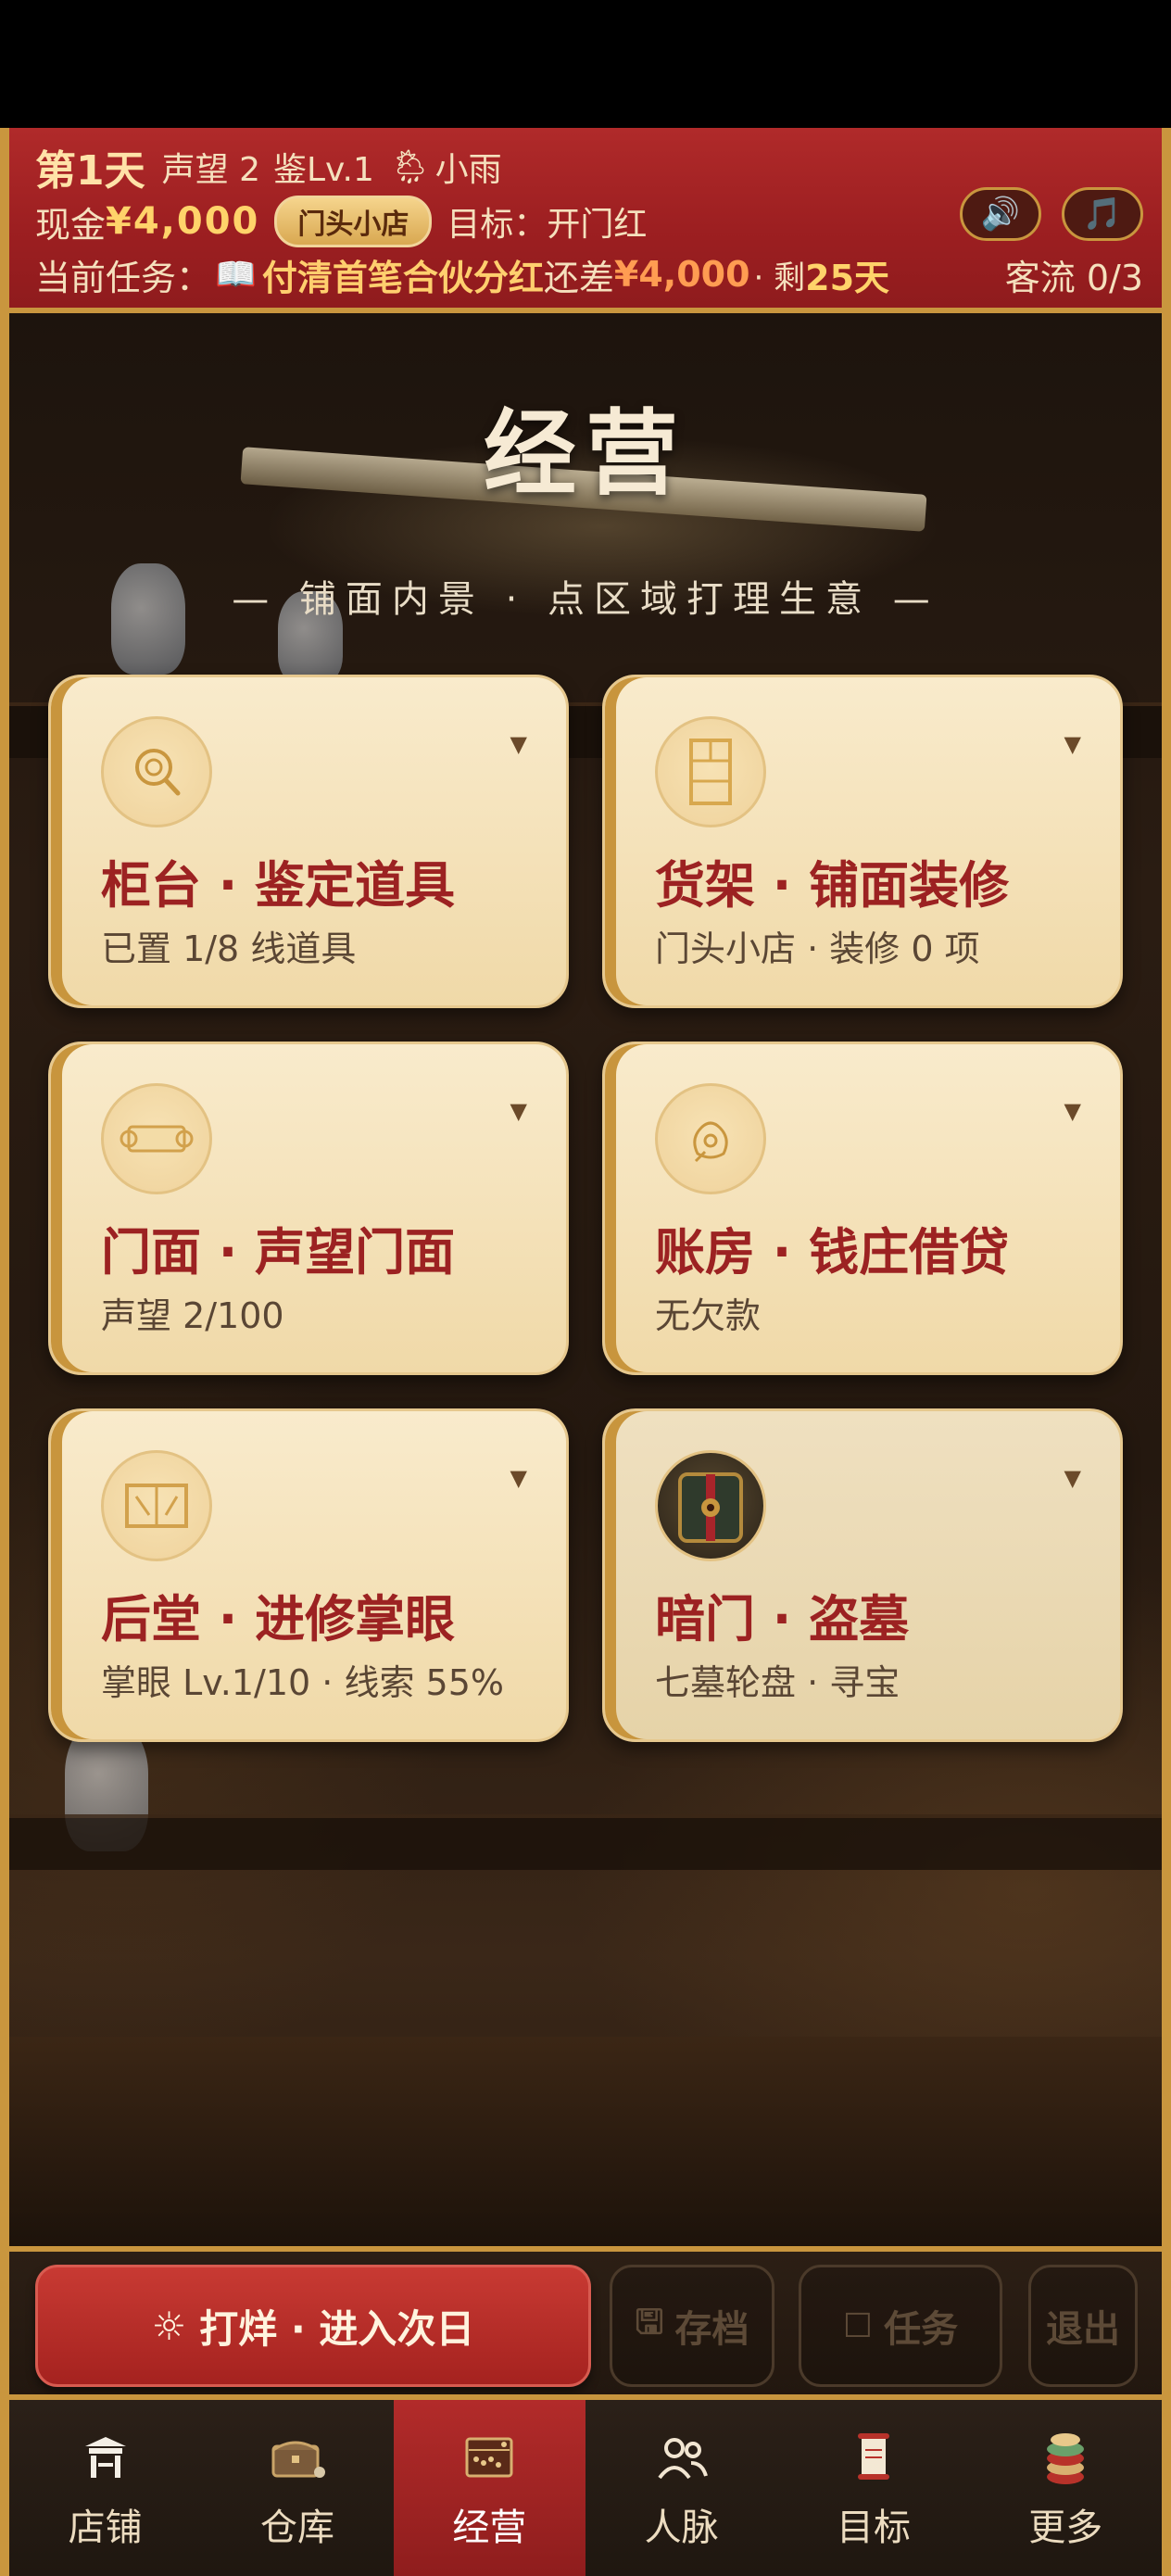 The width and height of the screenshot is (1171, 2576). I want to click on task-shortfall-label: 还差, so click(578, 277).